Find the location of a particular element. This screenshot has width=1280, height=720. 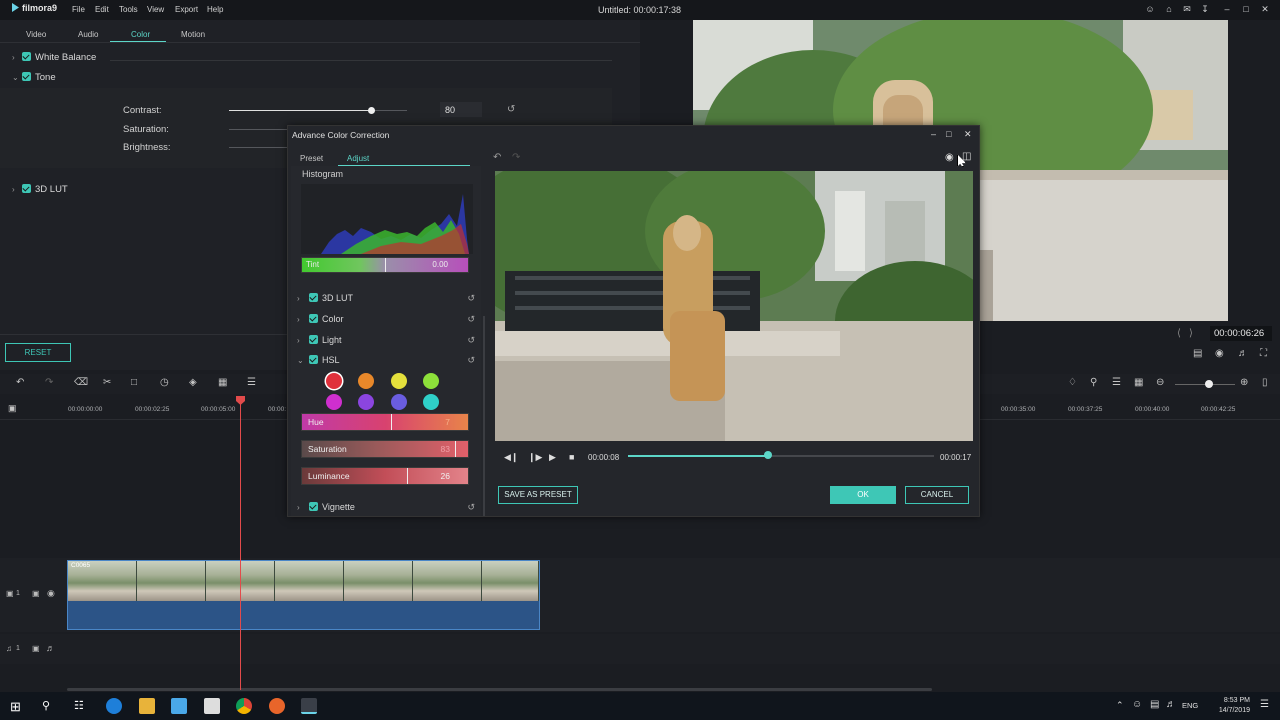

cancel-button: CANCEL is located at coordinates (937, 495).